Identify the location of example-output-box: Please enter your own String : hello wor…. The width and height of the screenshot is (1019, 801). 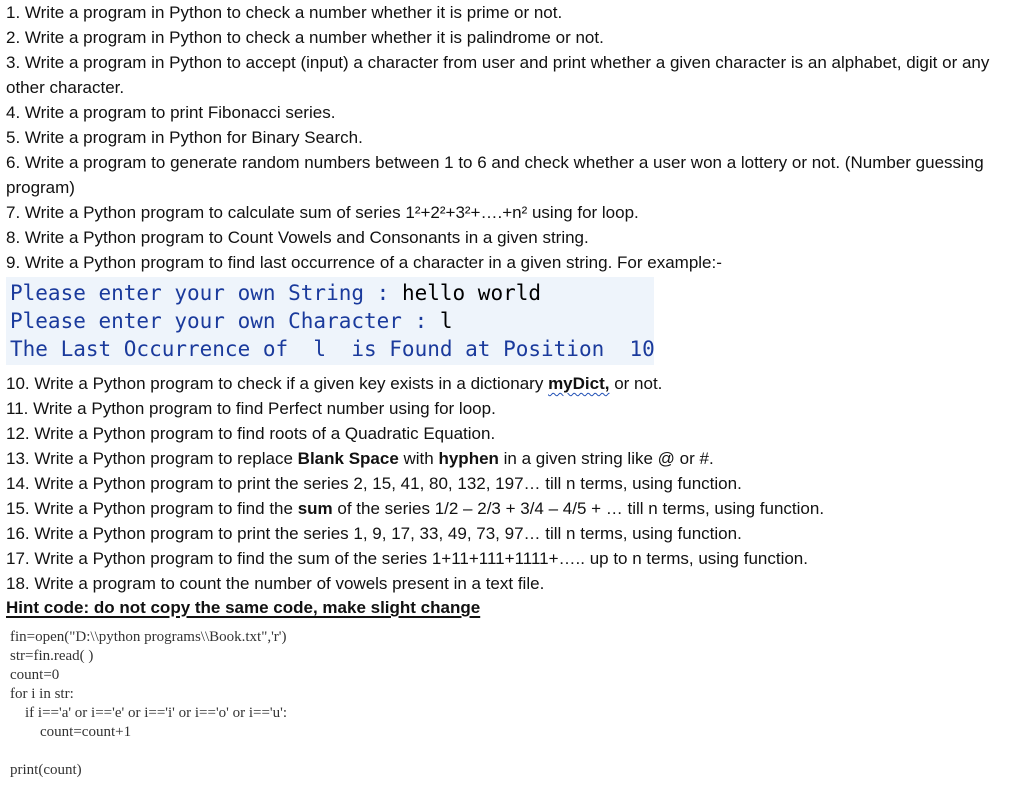
(330, 321).